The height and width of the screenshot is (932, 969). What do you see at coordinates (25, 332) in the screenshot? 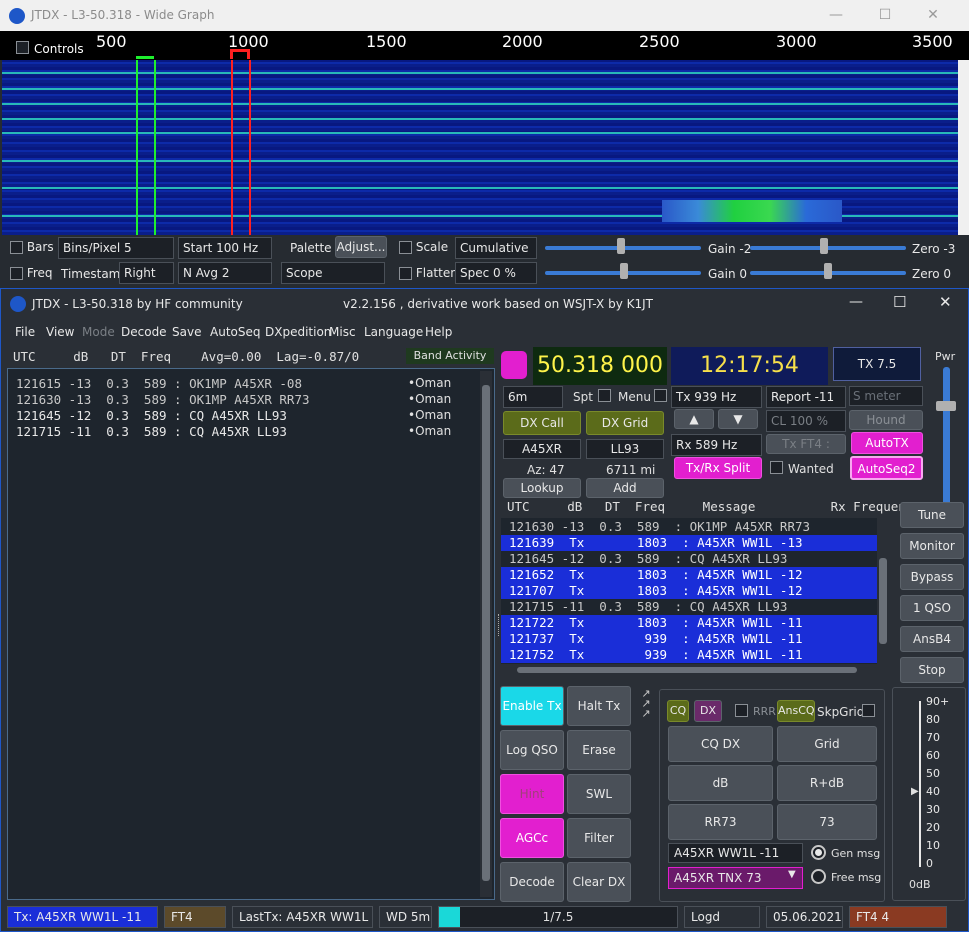
I see `menu-file: File` at bounding box center [25, 332].